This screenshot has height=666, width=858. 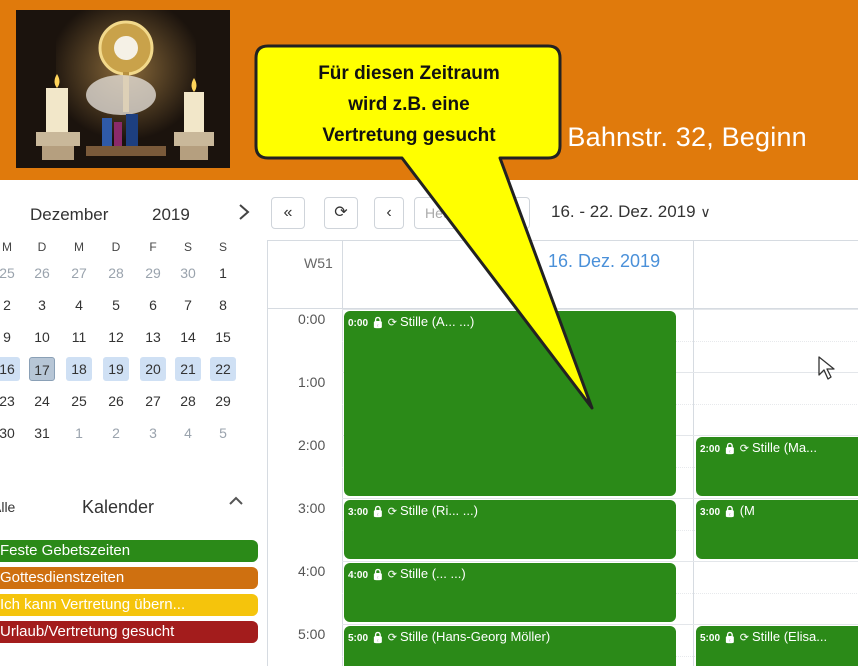 What do you see at coordinates (69, 215) in the screenshot?
I see `mini-calendar-month: Dezember` at bounding box center [69, 215].